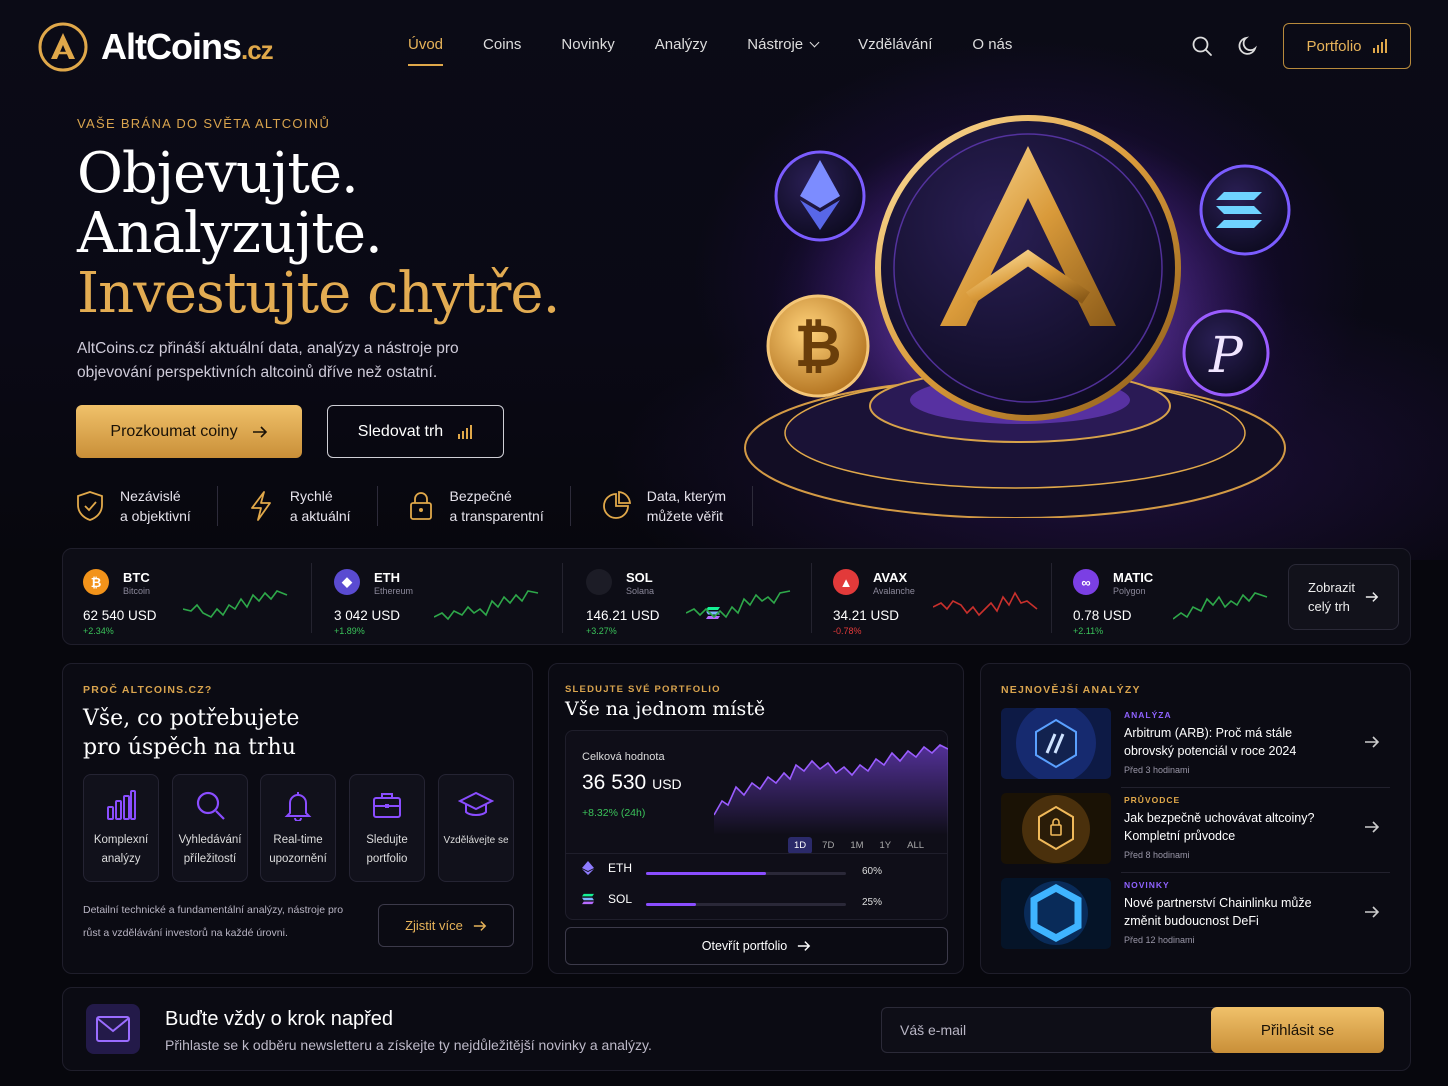 This screenshot has height=1086, width=1448. What do you see at coordinates (800, 845) in the screenshot?
I see `range-1d: 1D` at bounding box center [800, 845].